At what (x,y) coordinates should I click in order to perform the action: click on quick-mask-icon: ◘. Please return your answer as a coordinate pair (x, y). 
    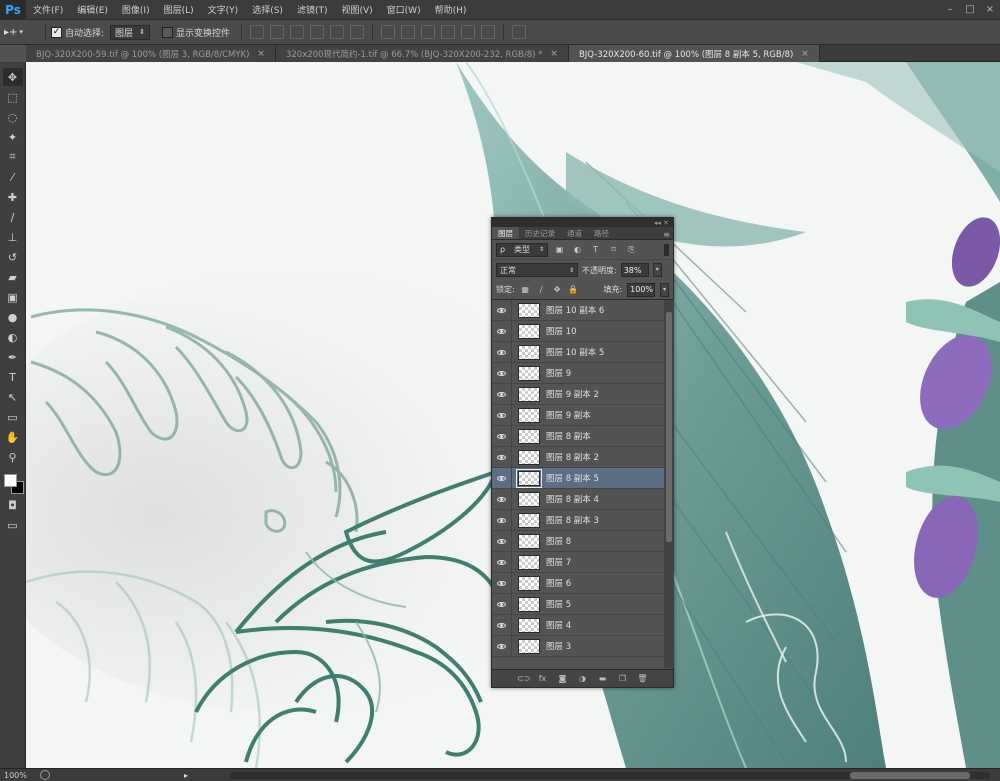
    Looking at the image, I should click on (13, 505).